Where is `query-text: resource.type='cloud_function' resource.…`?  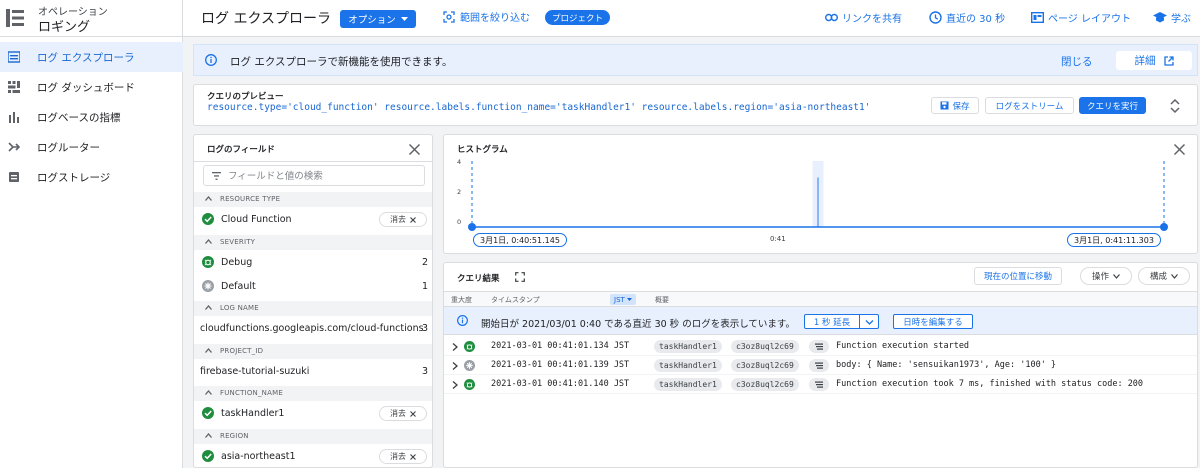 query-text: resource.type='cloud_function' resource.… is located at coordinates (538, 107).